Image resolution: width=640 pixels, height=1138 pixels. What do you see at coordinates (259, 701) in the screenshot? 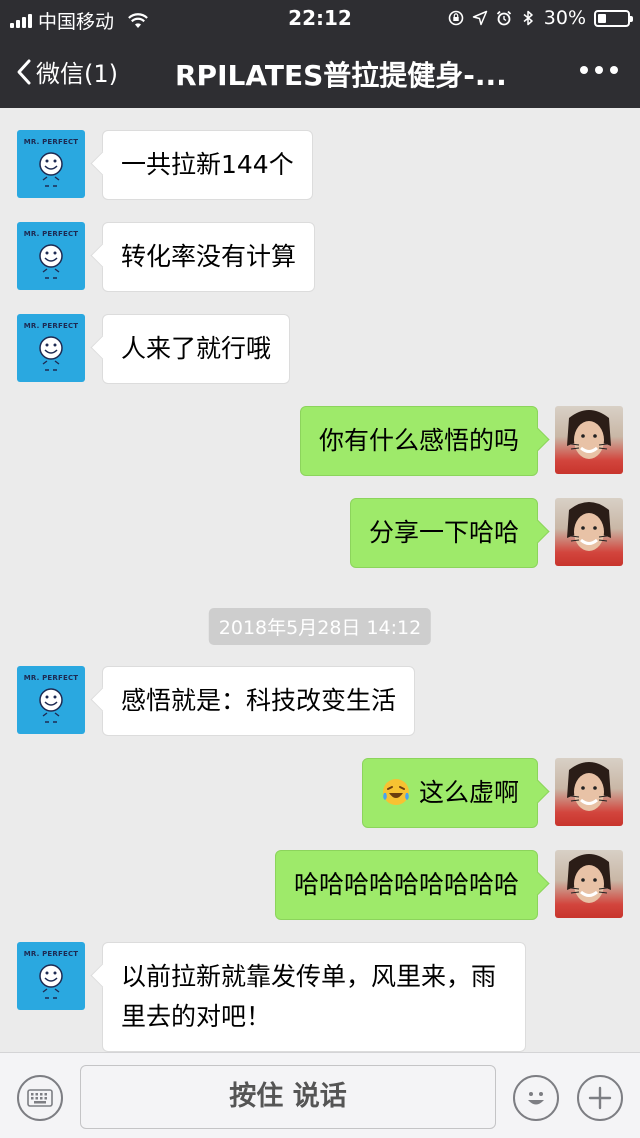
I see `message-bubble-incoming: 感悟就是：科技改变生活` at bounding box center [259, 701].